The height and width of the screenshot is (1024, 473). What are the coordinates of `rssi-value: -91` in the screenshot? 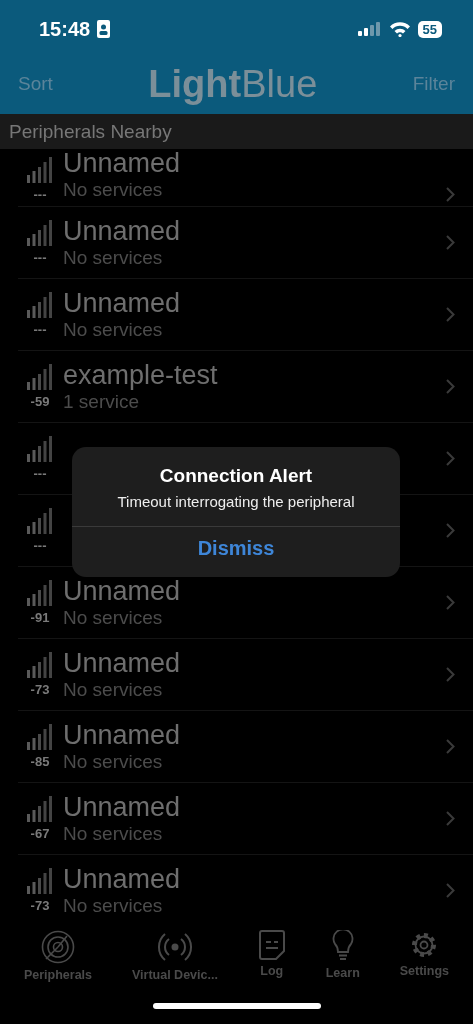 It's located at (40, 617).